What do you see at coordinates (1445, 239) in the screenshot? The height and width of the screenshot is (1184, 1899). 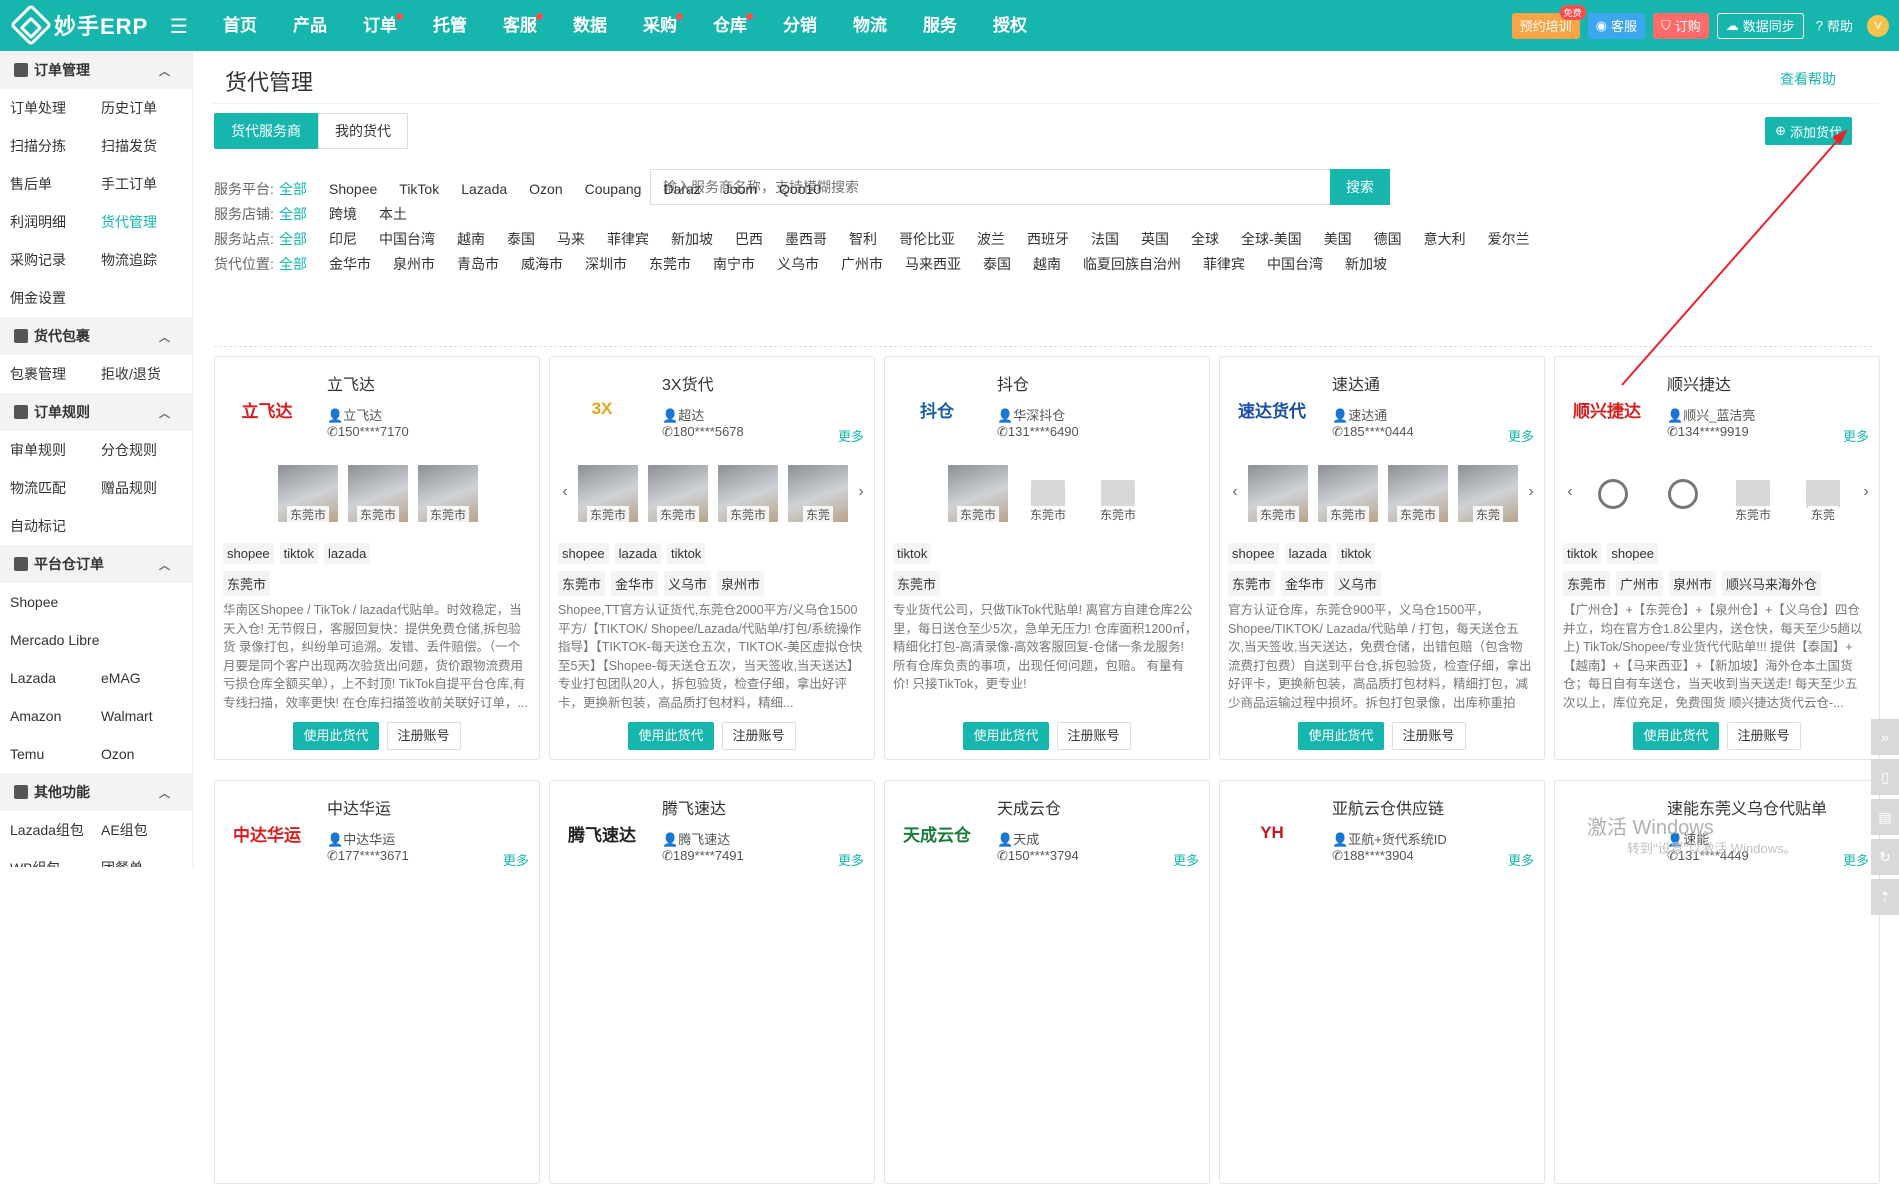 I see `filter-option: 意大利` at bounding box center [1445, 239].